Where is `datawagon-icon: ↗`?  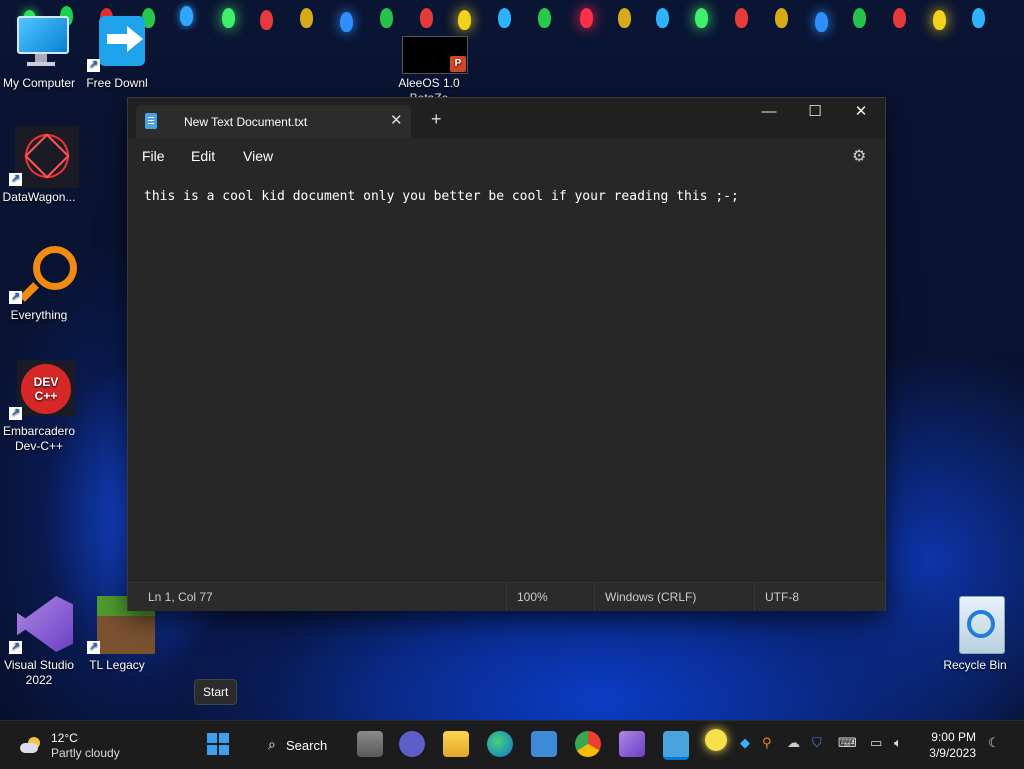
datawagon-icon: ↗ is located at coordinates (44, 157).